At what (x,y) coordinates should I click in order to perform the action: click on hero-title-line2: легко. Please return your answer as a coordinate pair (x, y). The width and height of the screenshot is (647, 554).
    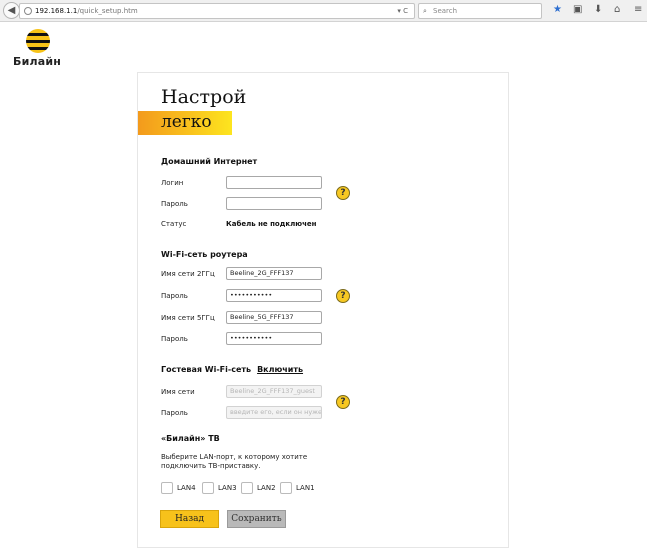
    Looking at the image, I should click on (186, 122).